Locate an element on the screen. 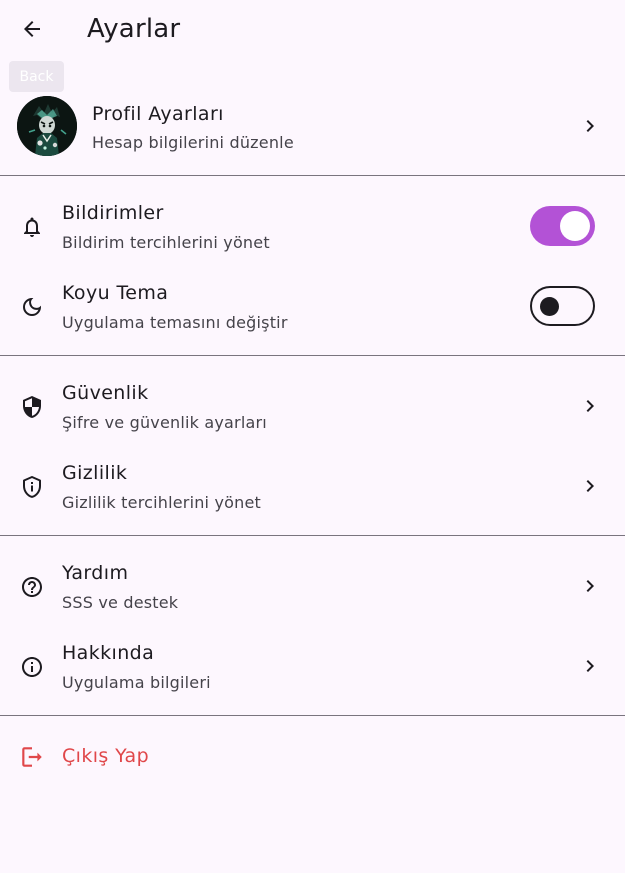 Image resolution: width=625 pixels, height=873 pixels. notifications-subtitle: Bildirim tercihlerini yönet is located at coordinates (166, 242).